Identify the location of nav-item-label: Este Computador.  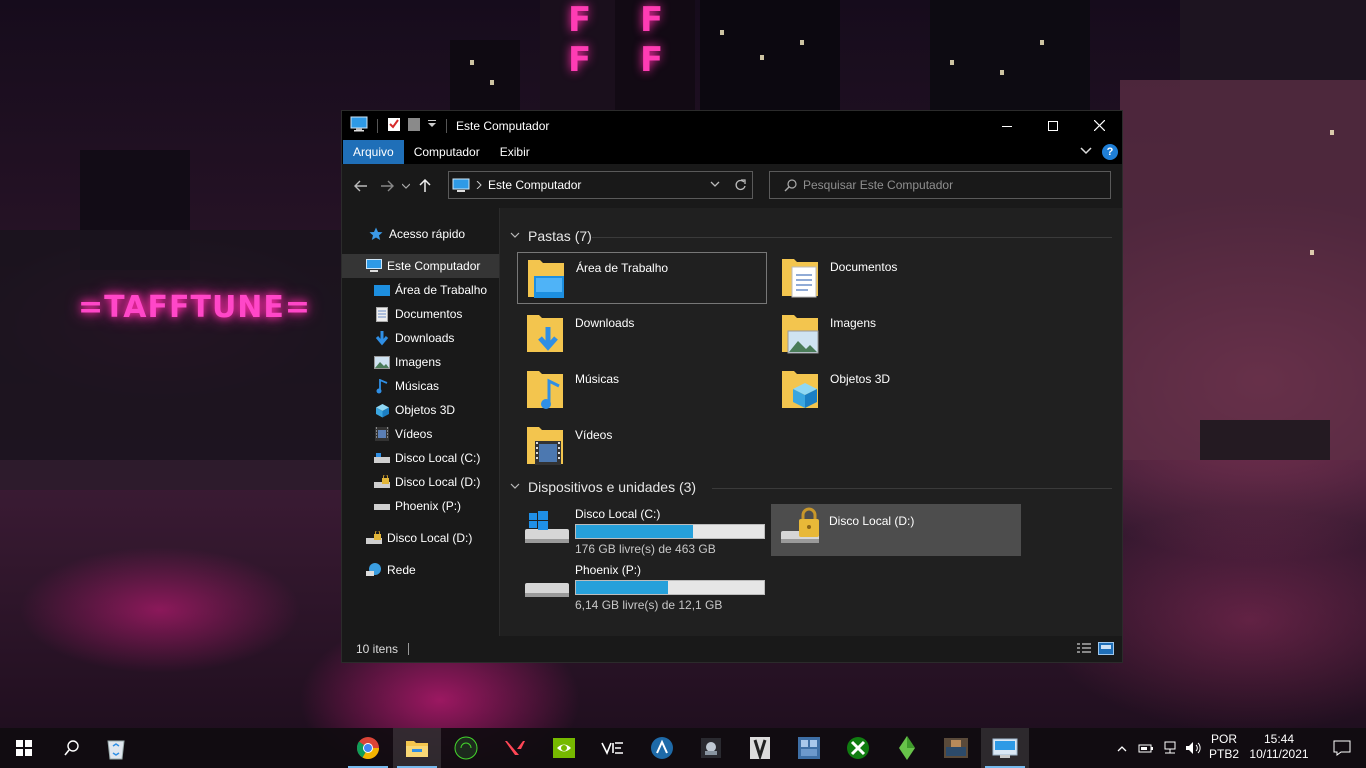
(434, 266).